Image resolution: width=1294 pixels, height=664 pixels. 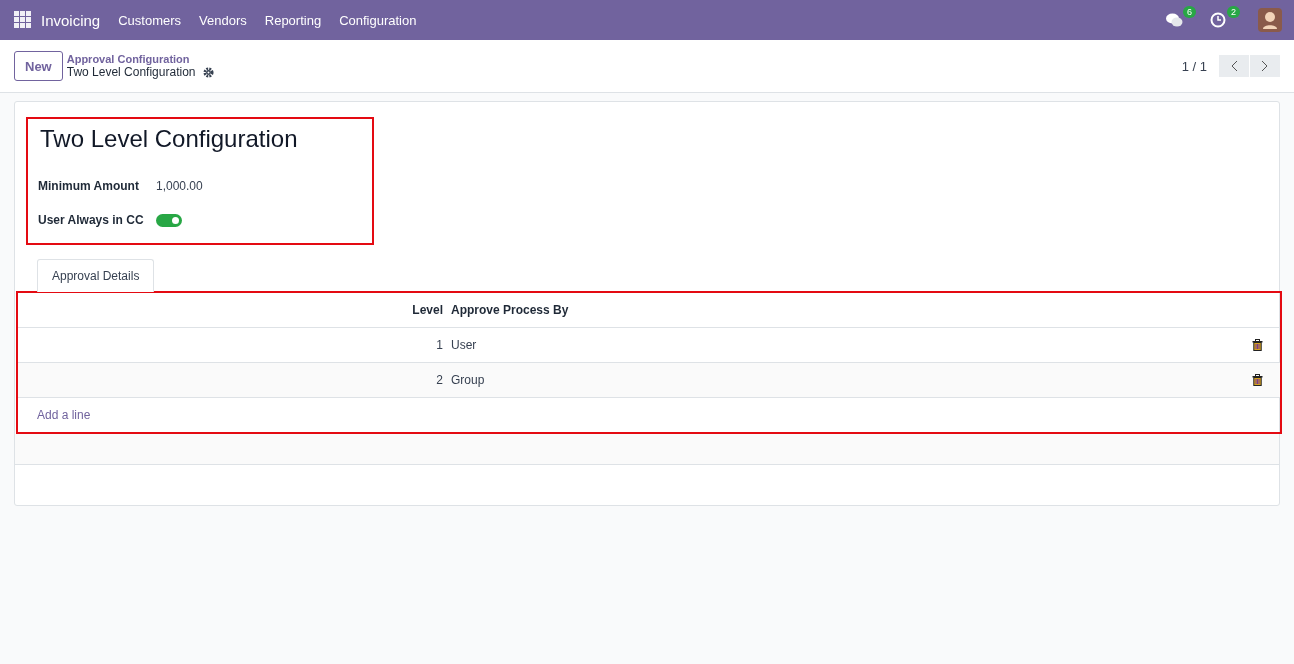 What do you see at coordinates (1265, 66) in the screenshot?
I see `chevron-right-icon` at bounding box center [1265, 66].